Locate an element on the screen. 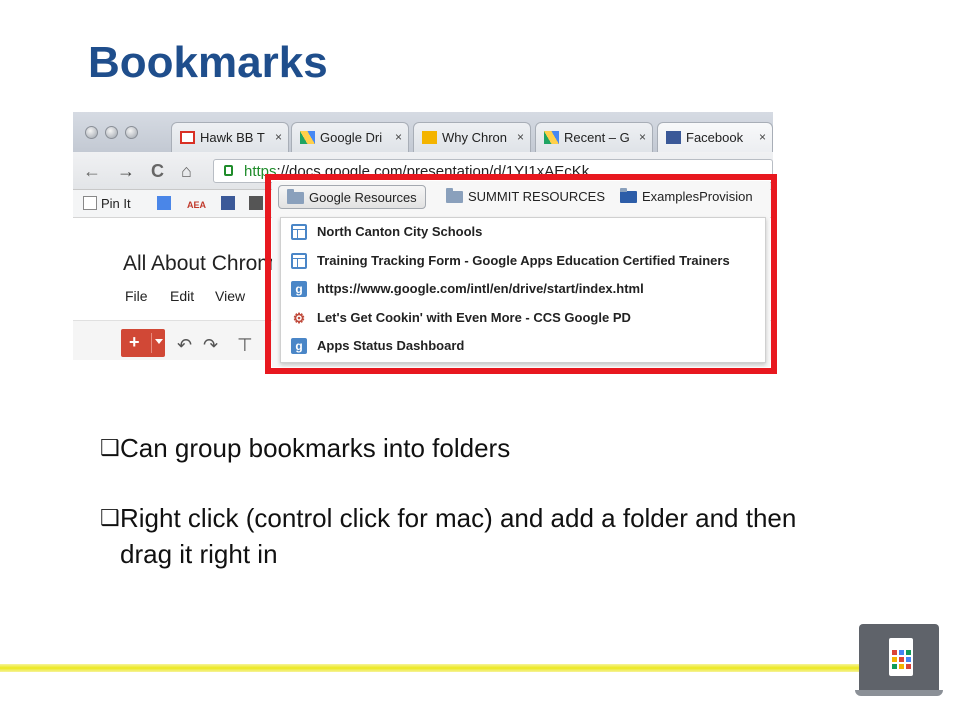 The width and height of the screenshot is (960, 720). tab-facebook: Facebook × is located at coordinates (715, 137).